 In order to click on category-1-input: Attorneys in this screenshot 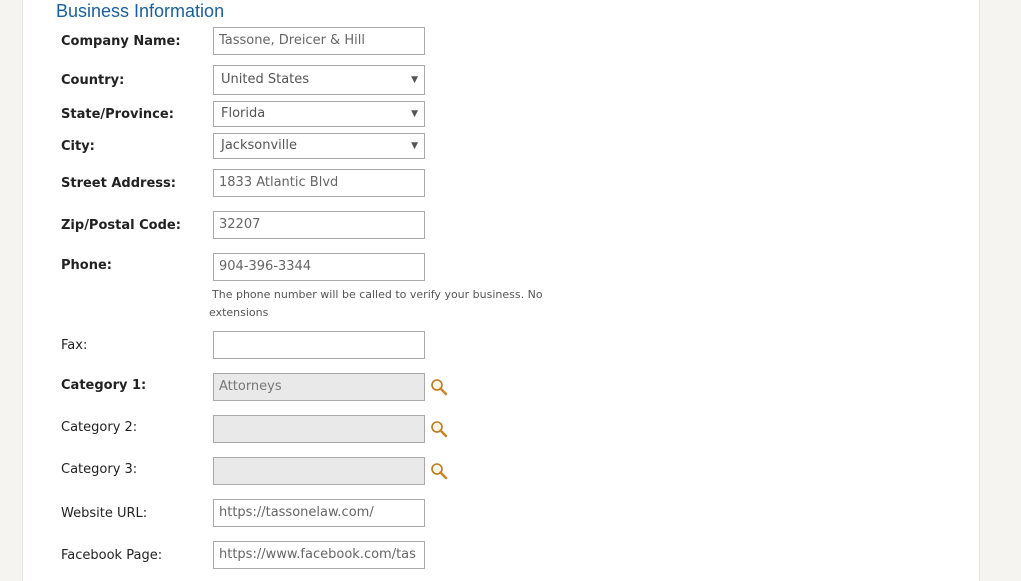, I will do `click(319, 387)`.